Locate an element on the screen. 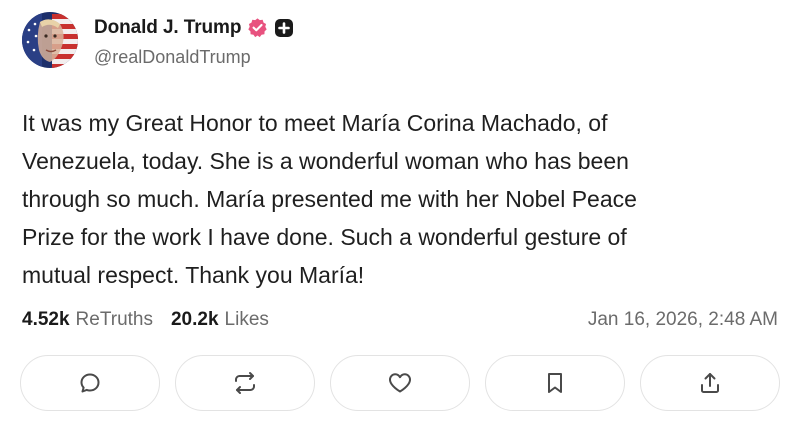 Image resolution: width=800 pixels, height=429 pixels. post-text-line: mutual respect. Thank you María! is located at coordinates (193, 275).